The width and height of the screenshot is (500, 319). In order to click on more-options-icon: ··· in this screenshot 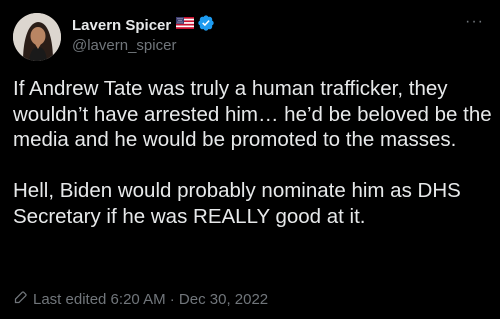, I will do `click(474, 22)`.